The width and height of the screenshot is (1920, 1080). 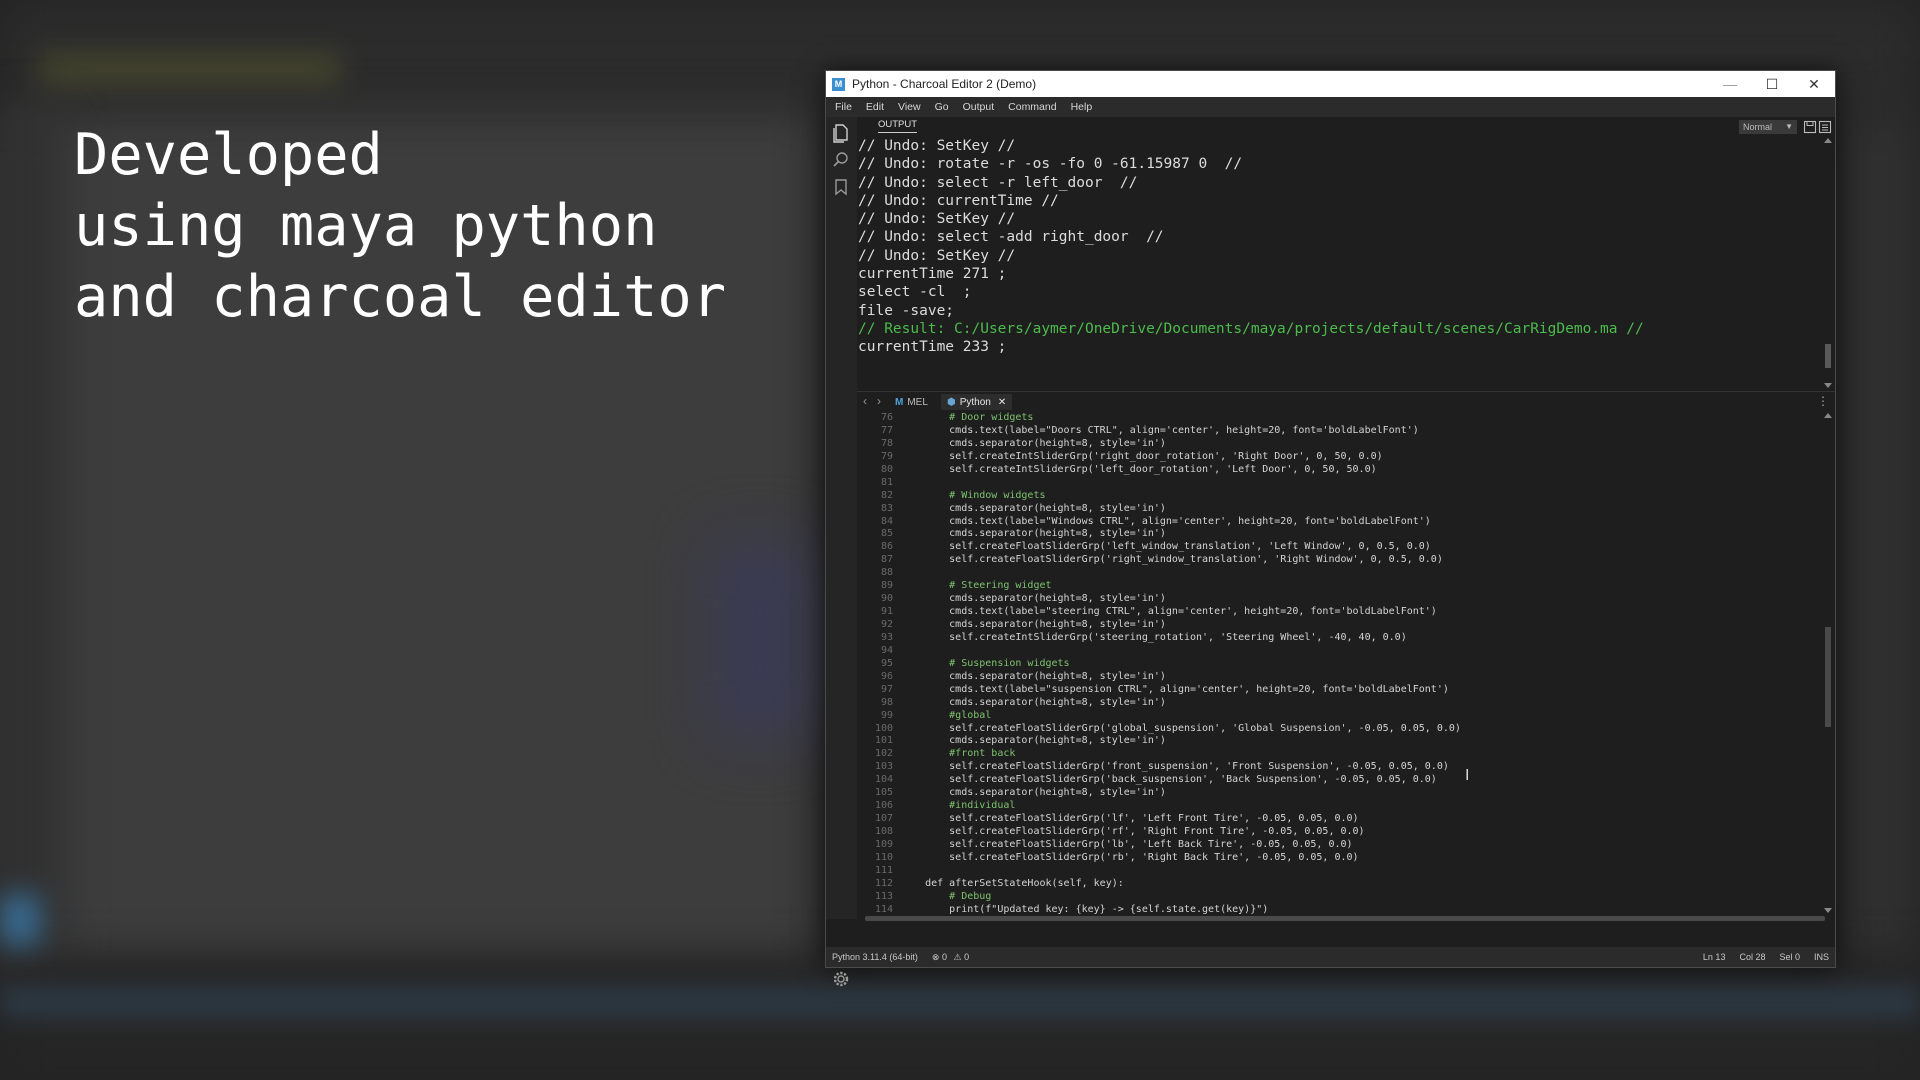 I want to click on code-line: 98 cmds.separator(height=8, style='in'), so click(x=1338, y=703).